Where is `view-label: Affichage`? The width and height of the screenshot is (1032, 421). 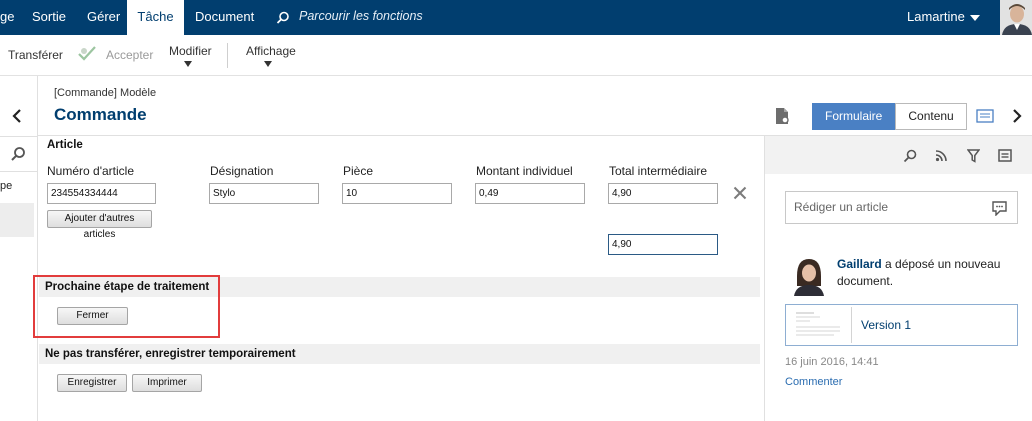 view-label: Affichage is located at coordinates (271, 51).